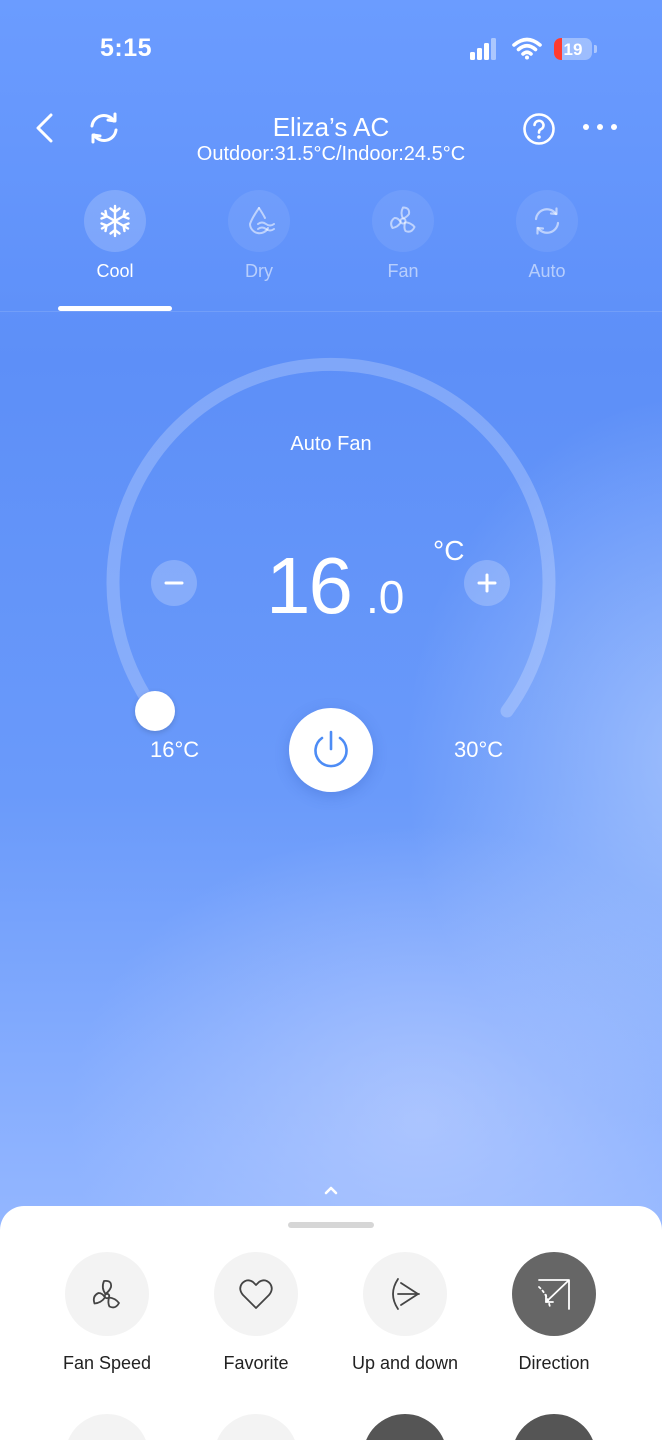 The height and width of the screenshot is (1440, 662). Describe the element at coordinates (385, 597) in the screenshot. I see `target-temperature-decimal: .0` at that location.